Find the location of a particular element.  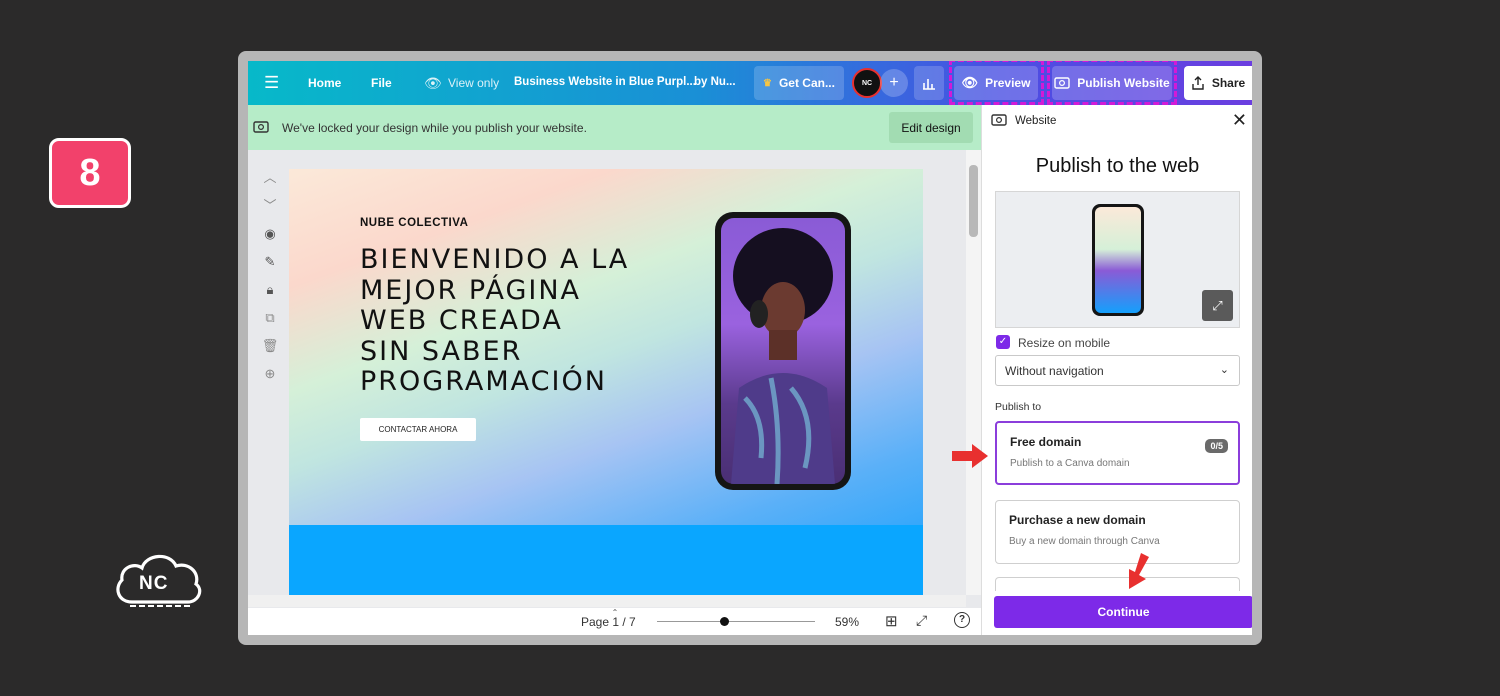

mini-phone-preview is located at coordinates (1118, 260).